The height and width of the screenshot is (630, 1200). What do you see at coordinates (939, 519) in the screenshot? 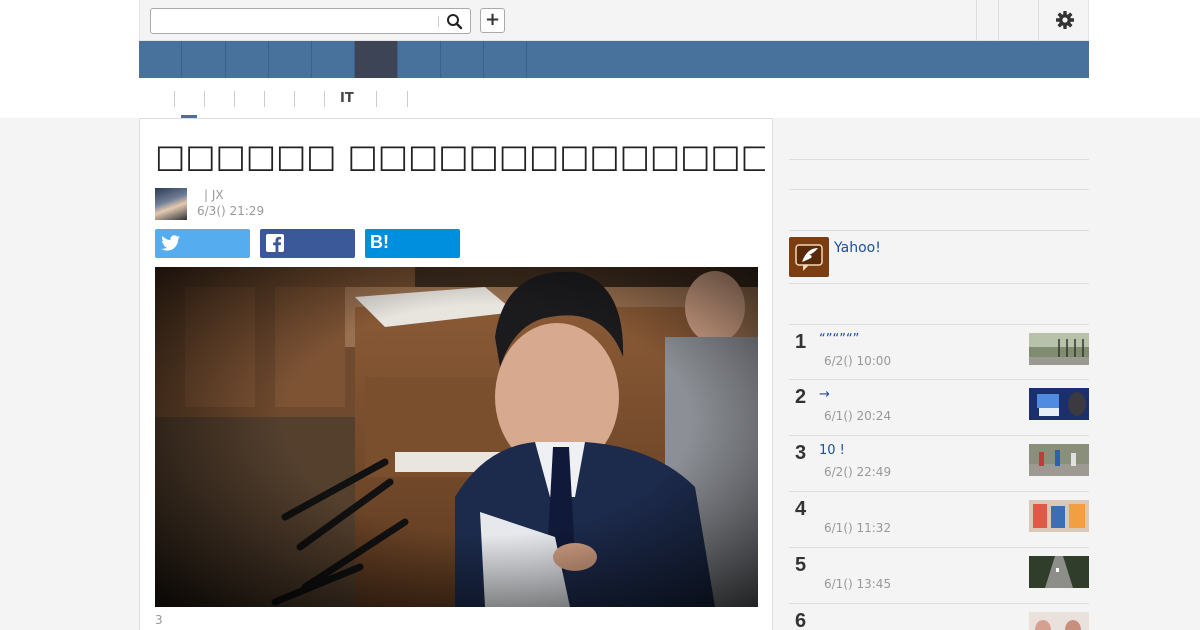
I see `ranking-item: 4 6/1() 11:32` at bounding box center [939, 519].